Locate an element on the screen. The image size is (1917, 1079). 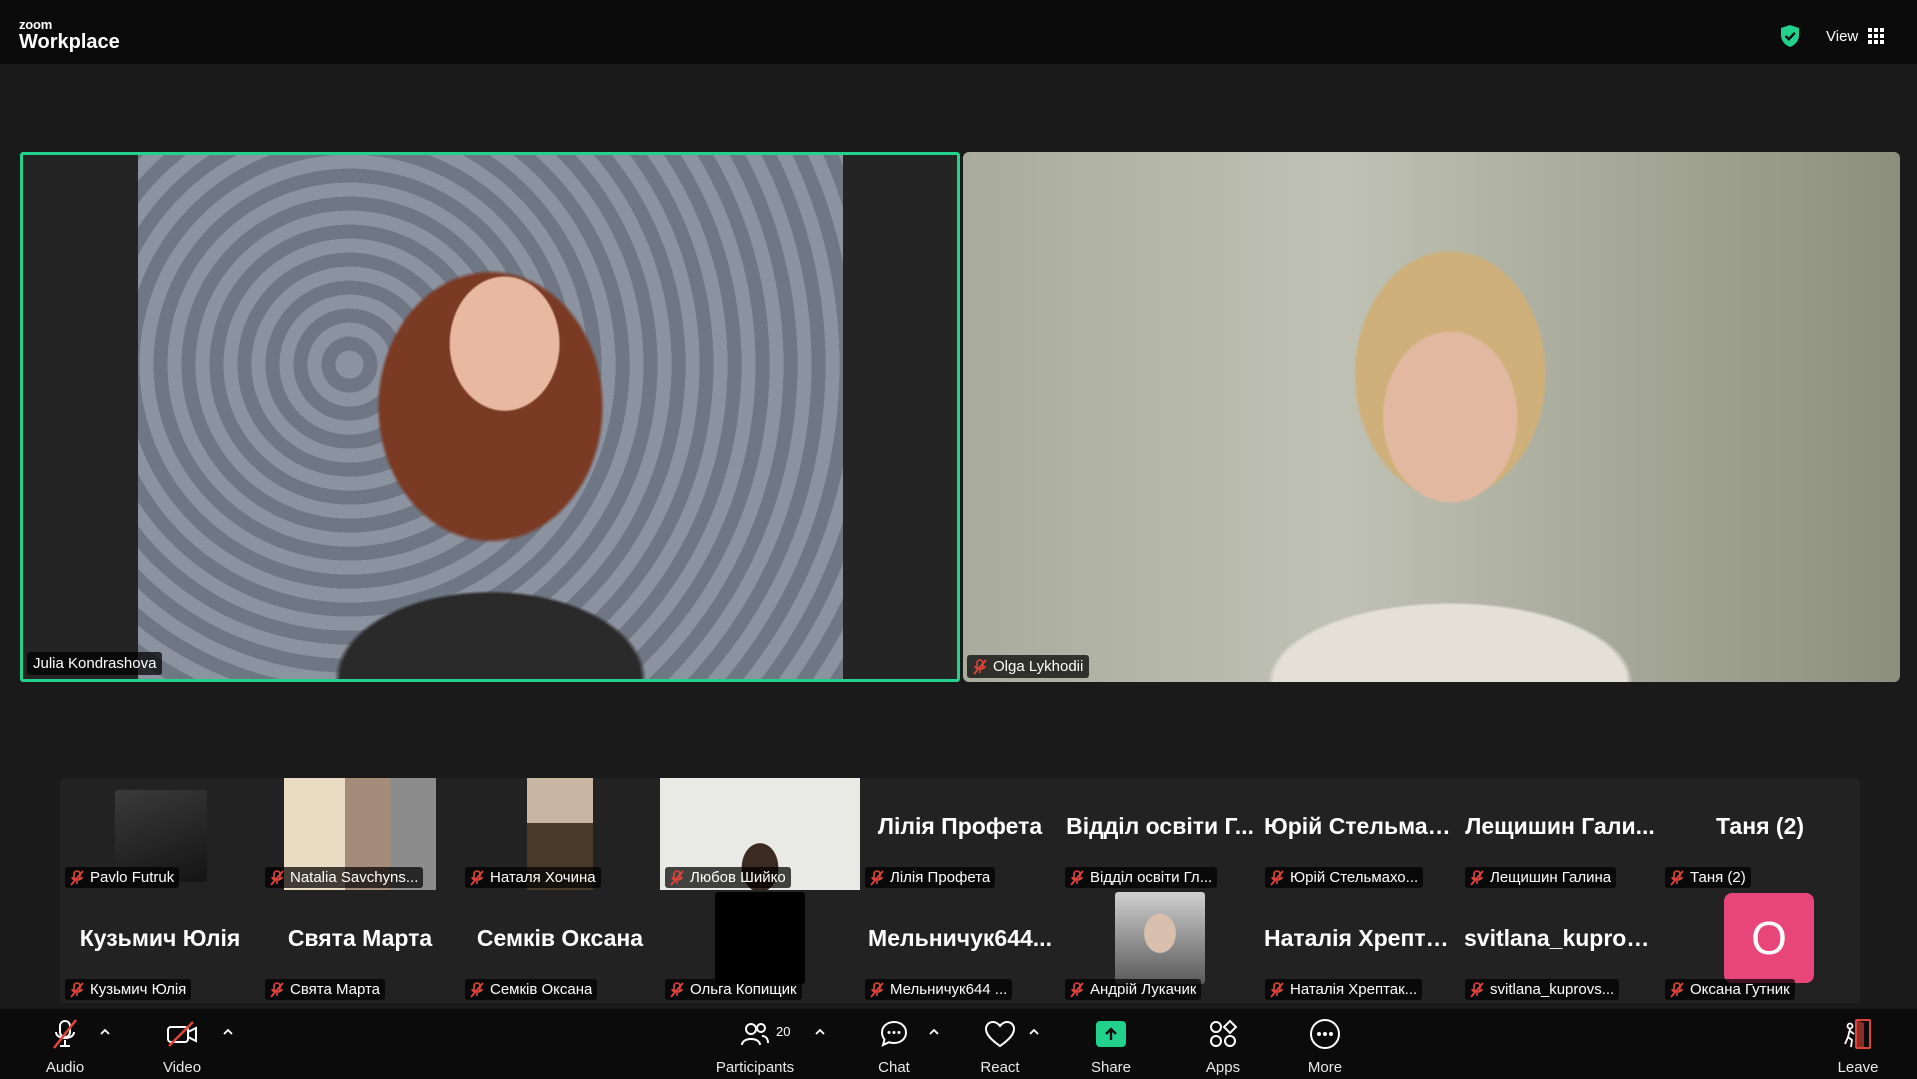
participant-name-badge: Olga Lykhodii is located at coordinates (1028, 666).